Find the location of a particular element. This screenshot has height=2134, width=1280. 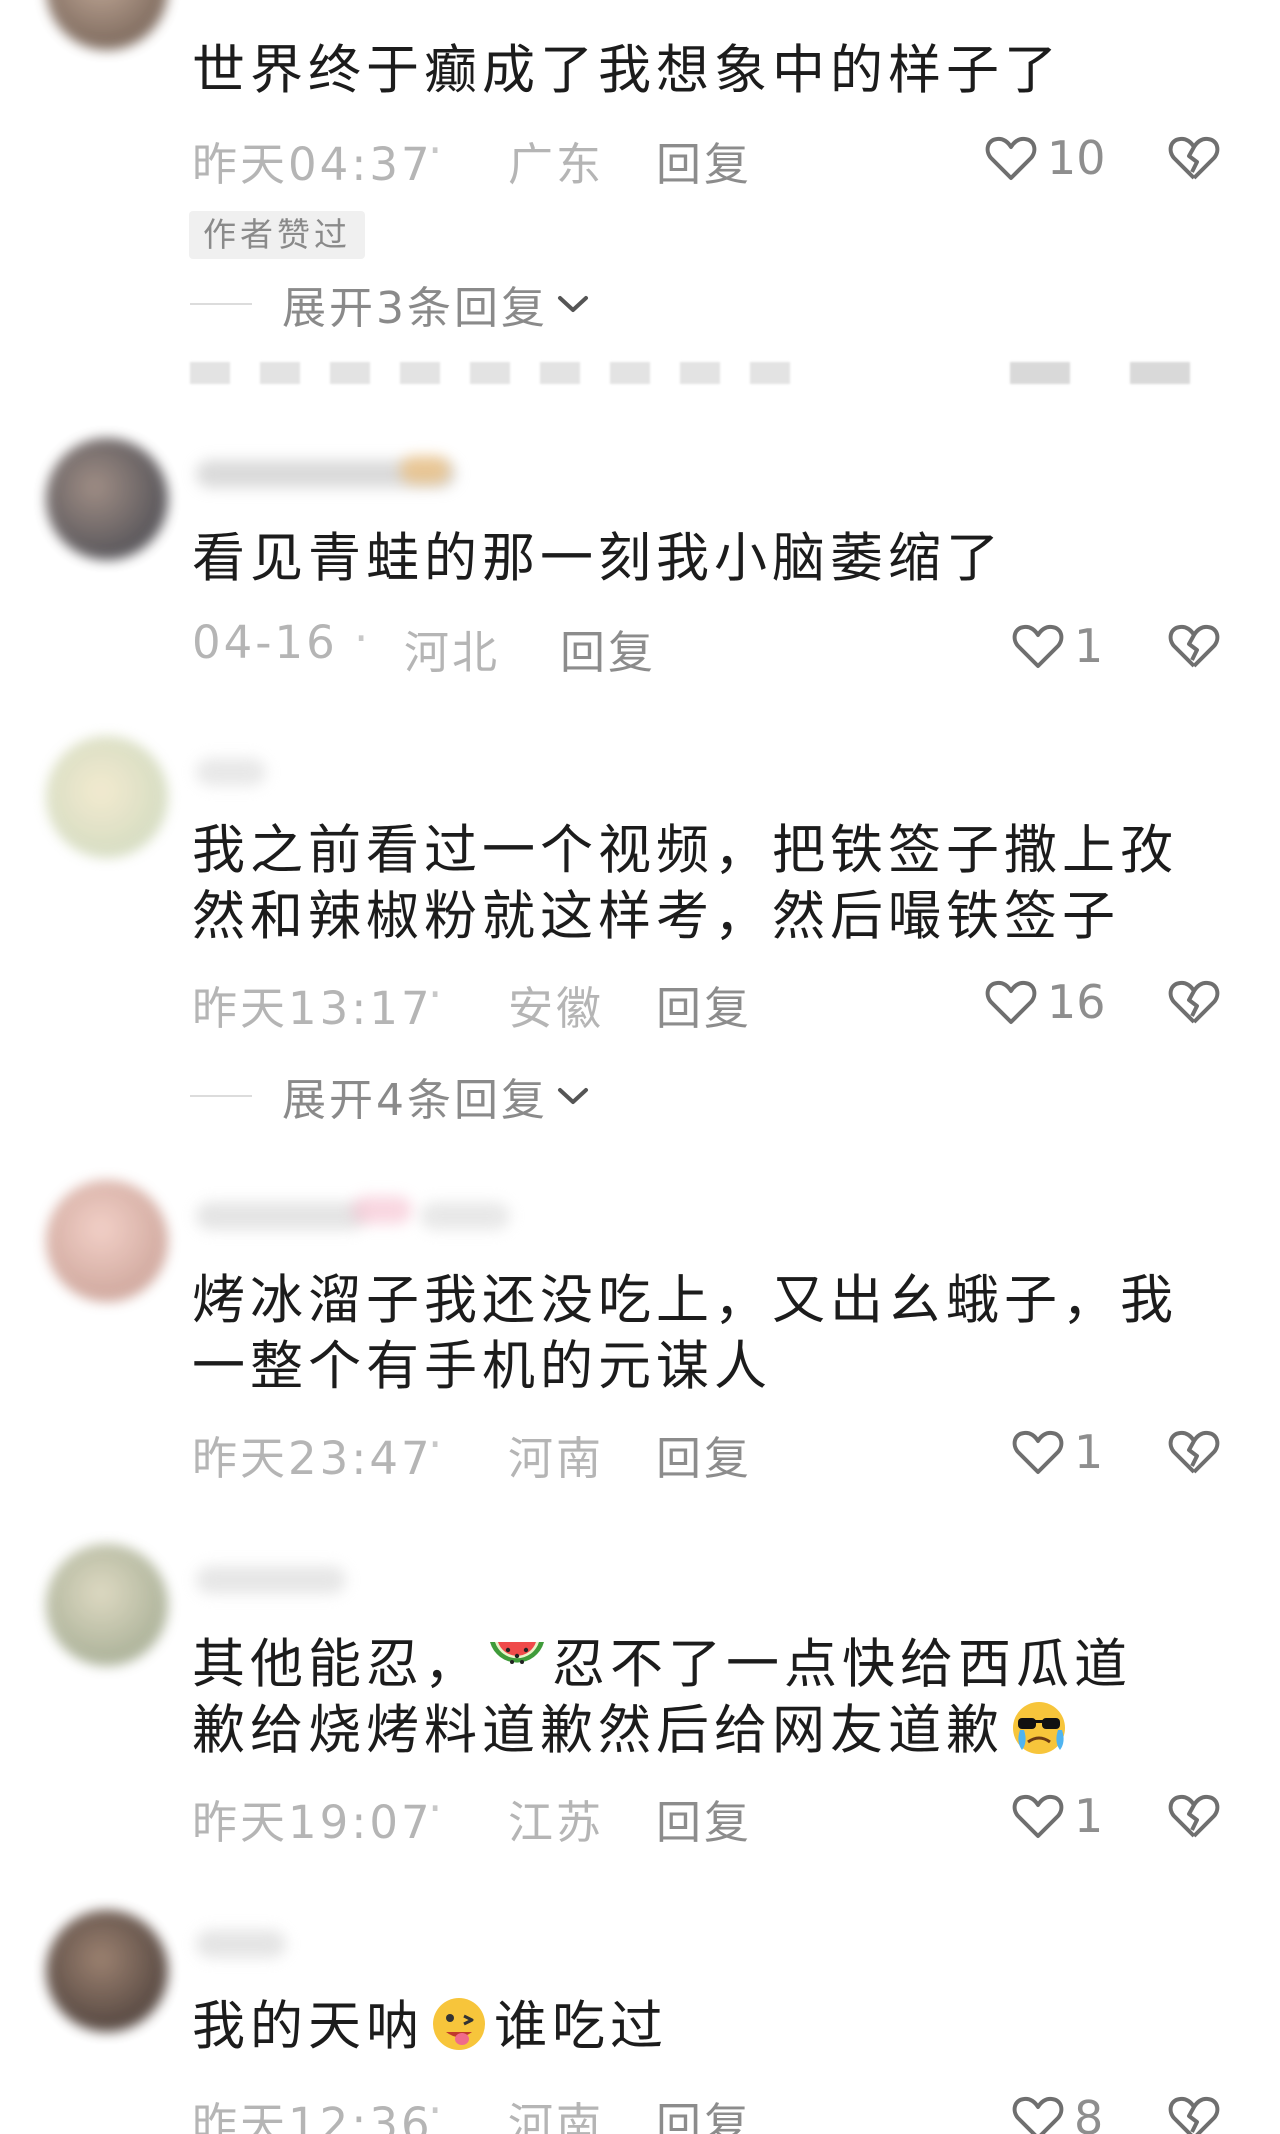

comment-text-line: 烤冰溜子我还没吃上，又出幺蛾子，我 is located at coordinates (685, 1300).